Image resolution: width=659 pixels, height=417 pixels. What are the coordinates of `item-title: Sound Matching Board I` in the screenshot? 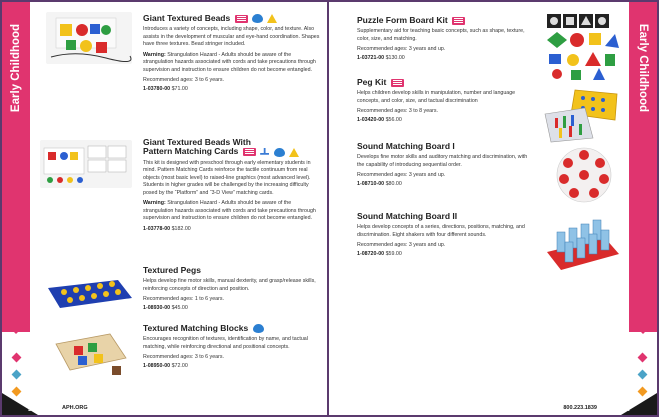 It's located at (406, 146).